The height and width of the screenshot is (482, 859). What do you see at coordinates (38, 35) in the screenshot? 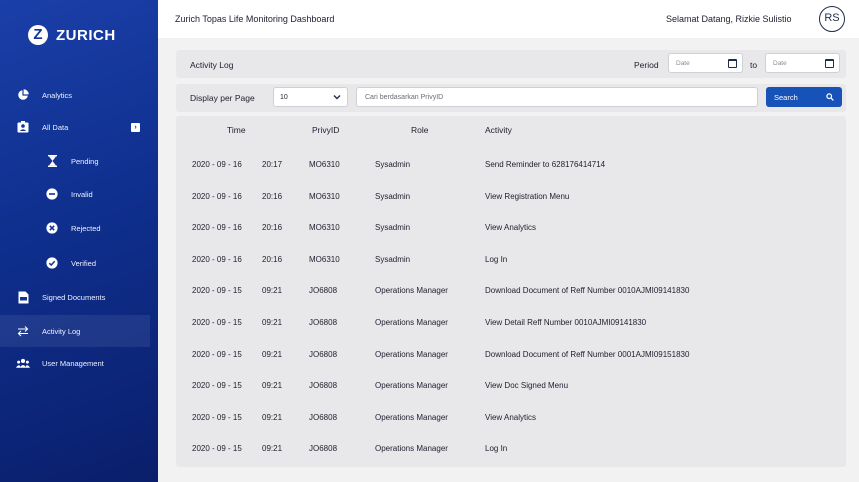
I see `zurich-logo-icon: Z` at bounding box center [38, 35].